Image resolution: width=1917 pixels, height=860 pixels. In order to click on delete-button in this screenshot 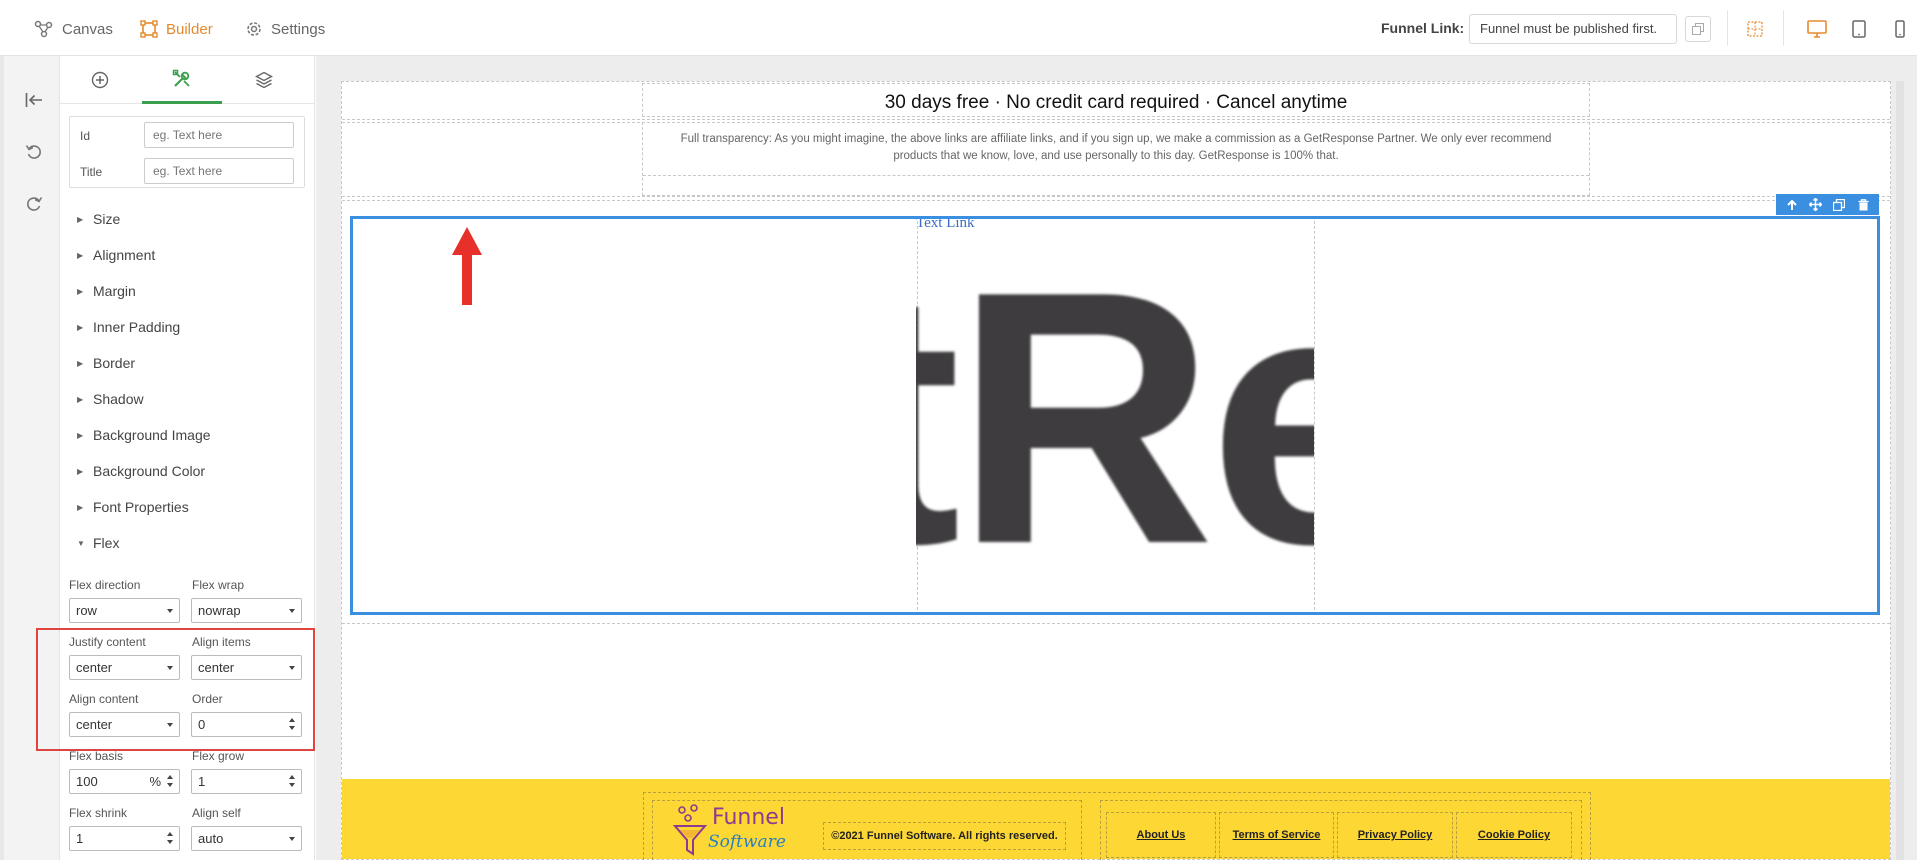, I will do `click(1863, 205)`.